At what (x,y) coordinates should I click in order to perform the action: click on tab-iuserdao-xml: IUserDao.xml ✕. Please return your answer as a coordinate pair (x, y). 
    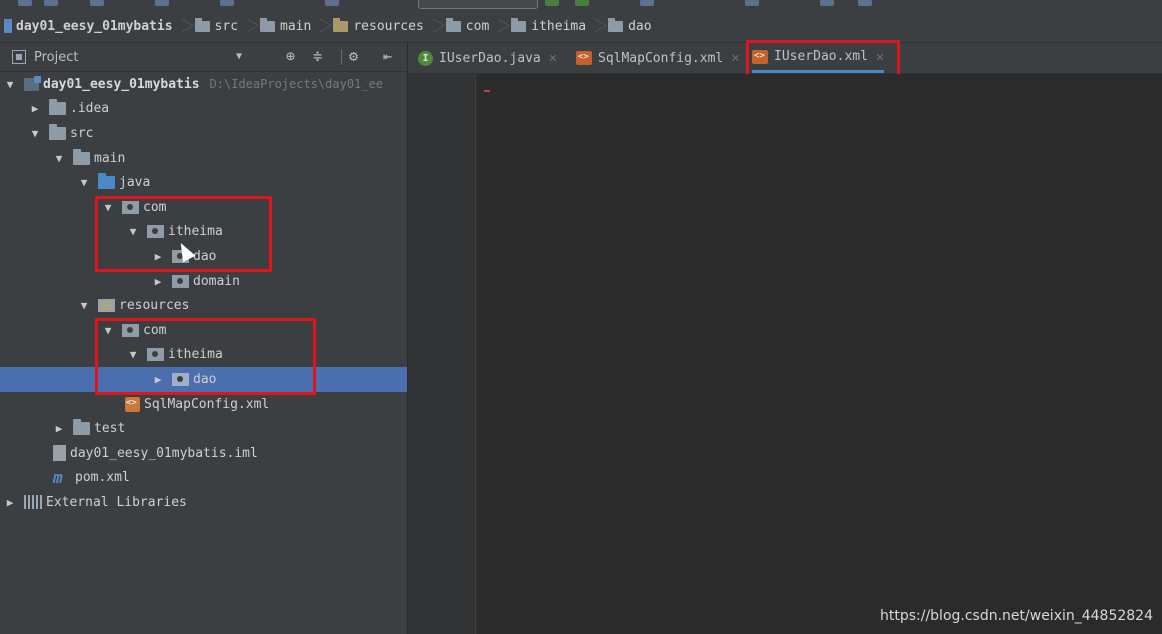
    Looking at the image, I should click on (818, 58).